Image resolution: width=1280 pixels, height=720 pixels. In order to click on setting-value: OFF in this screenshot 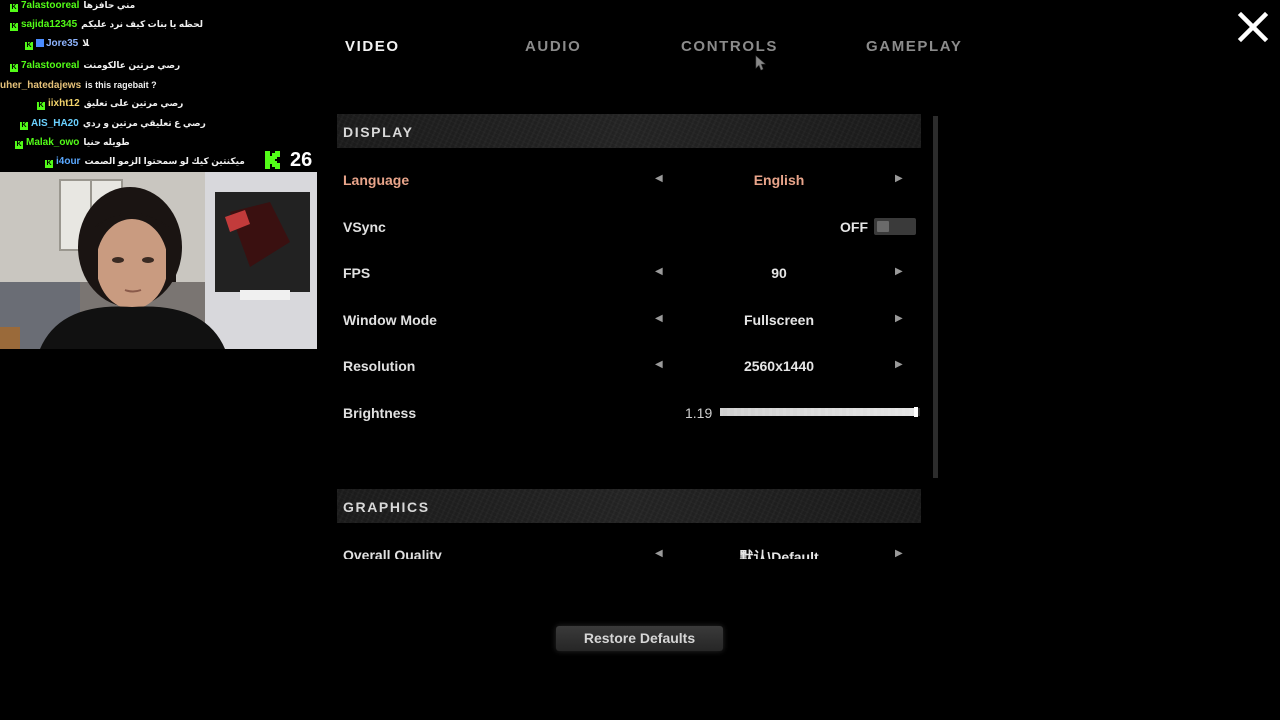, I will do `click(854, 227)`.